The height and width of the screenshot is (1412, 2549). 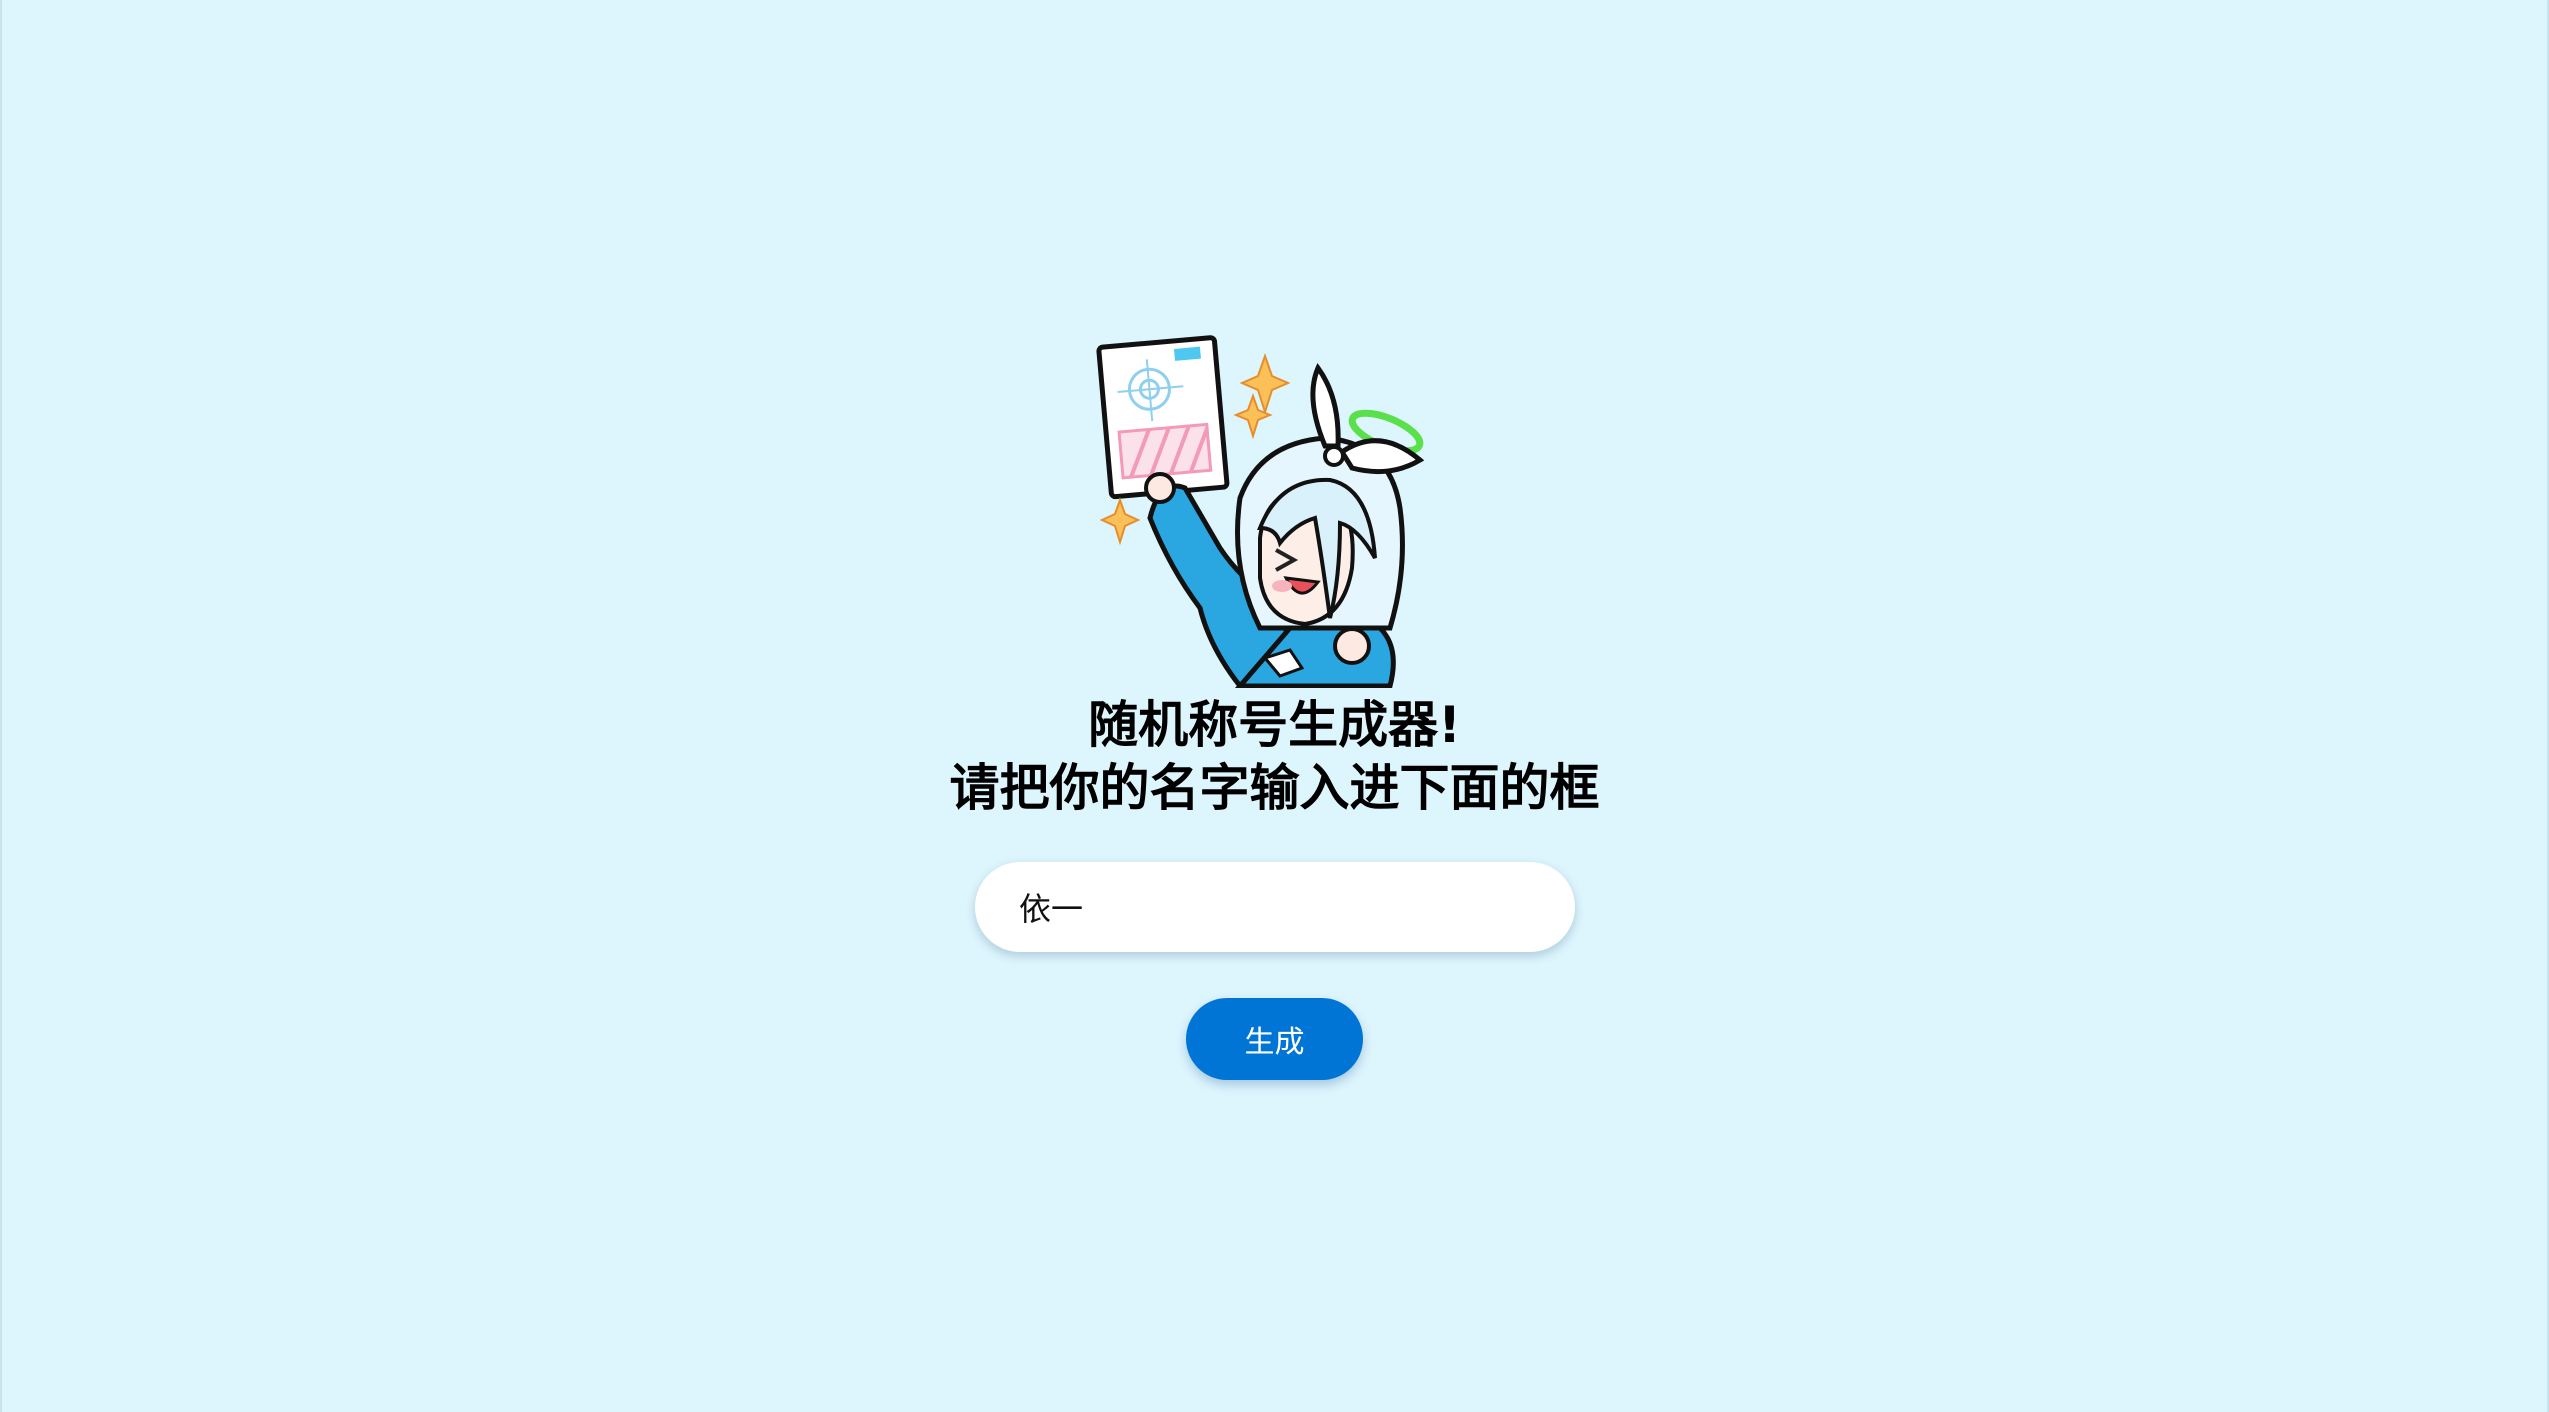 What do you see at coordinates (1274, 788) in the screenshot?
I see `page-subtitle: 请把你的名字输入进下面的框` at bounding box center [1274, 788].